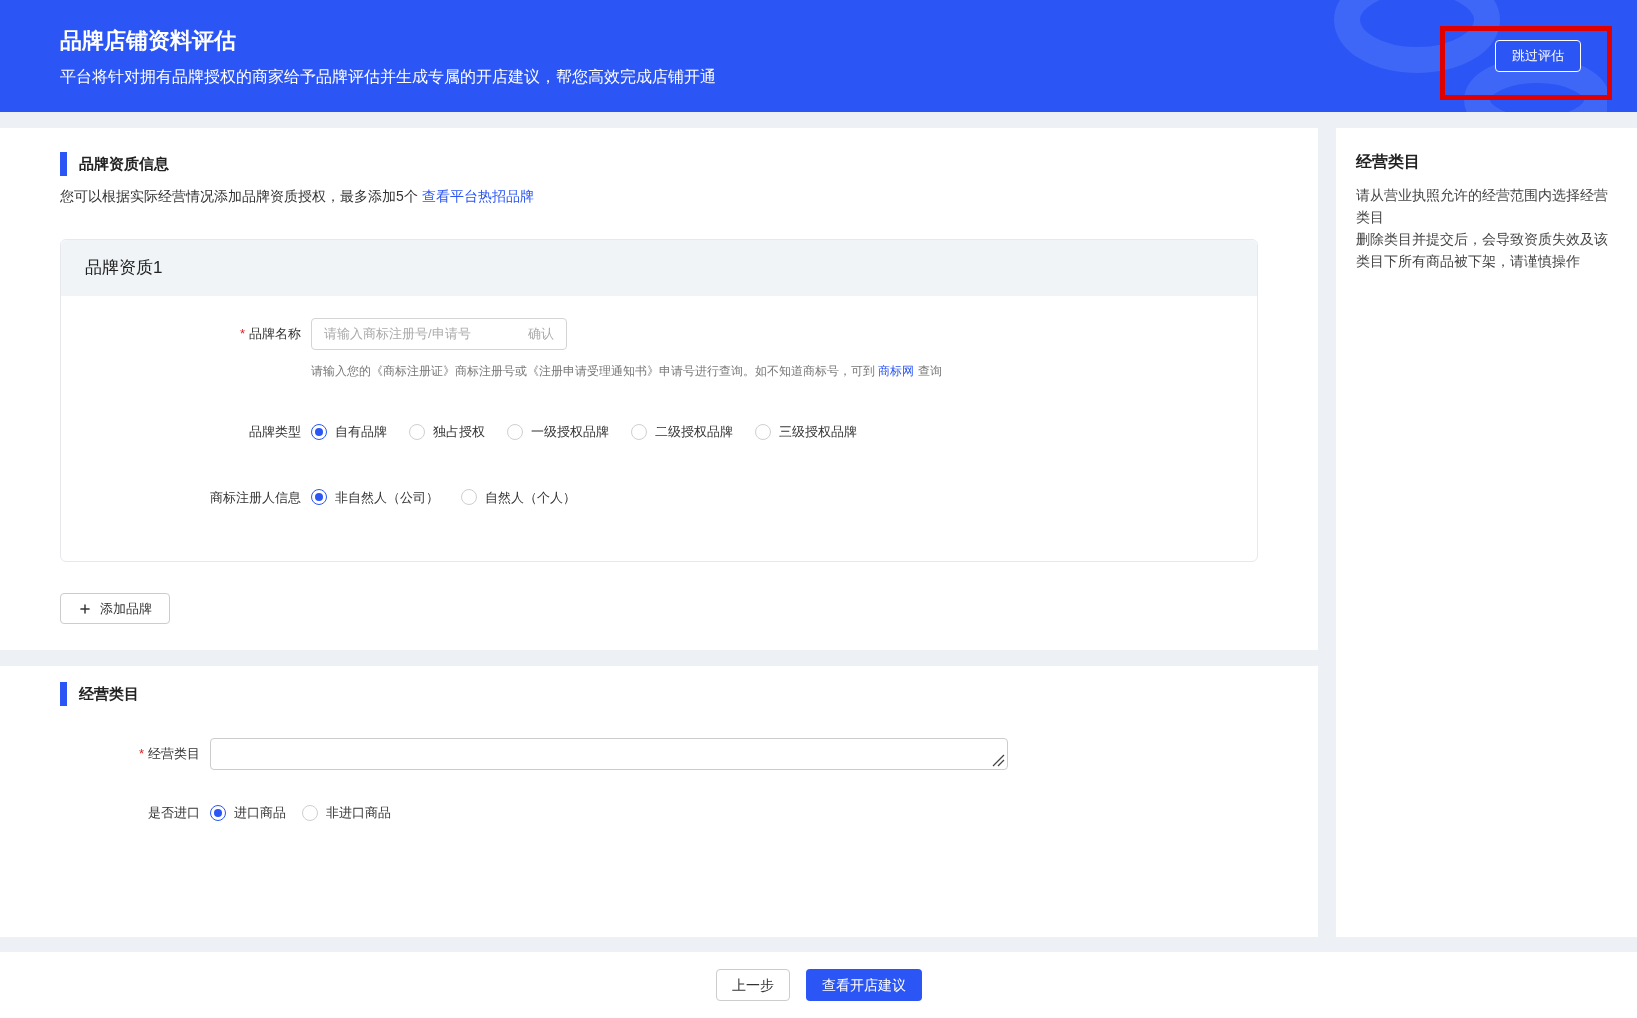  I want to click on radio-option: 一级授权品牌, so click(558, 432).